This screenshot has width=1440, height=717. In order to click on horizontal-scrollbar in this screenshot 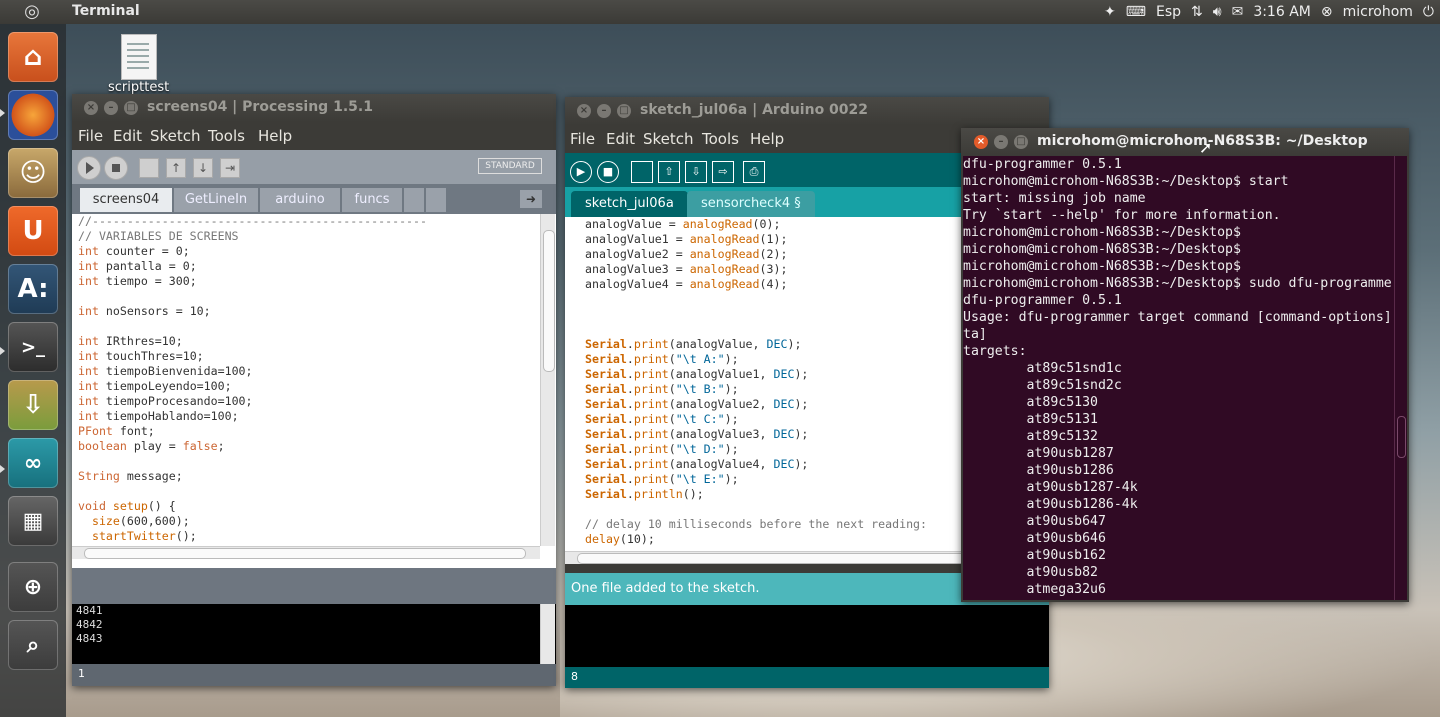, I will do `click(306, 552)`.